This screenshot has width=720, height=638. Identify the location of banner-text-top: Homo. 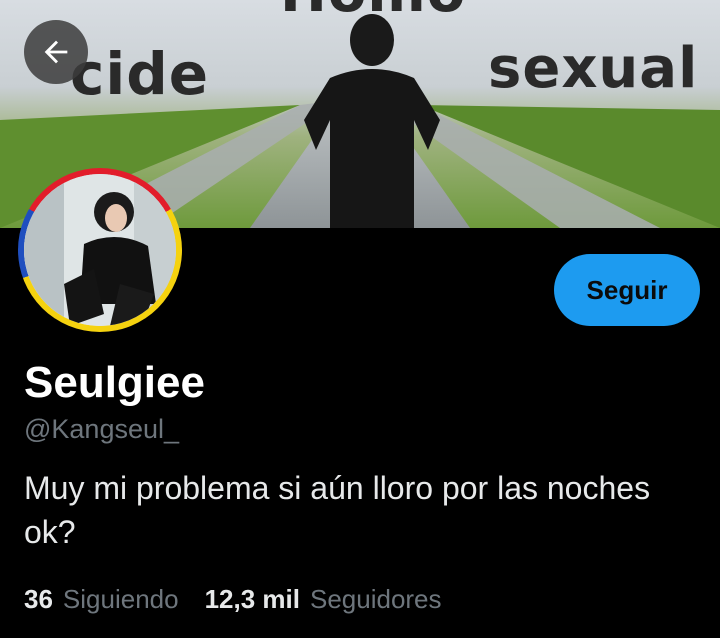
(373, 12).